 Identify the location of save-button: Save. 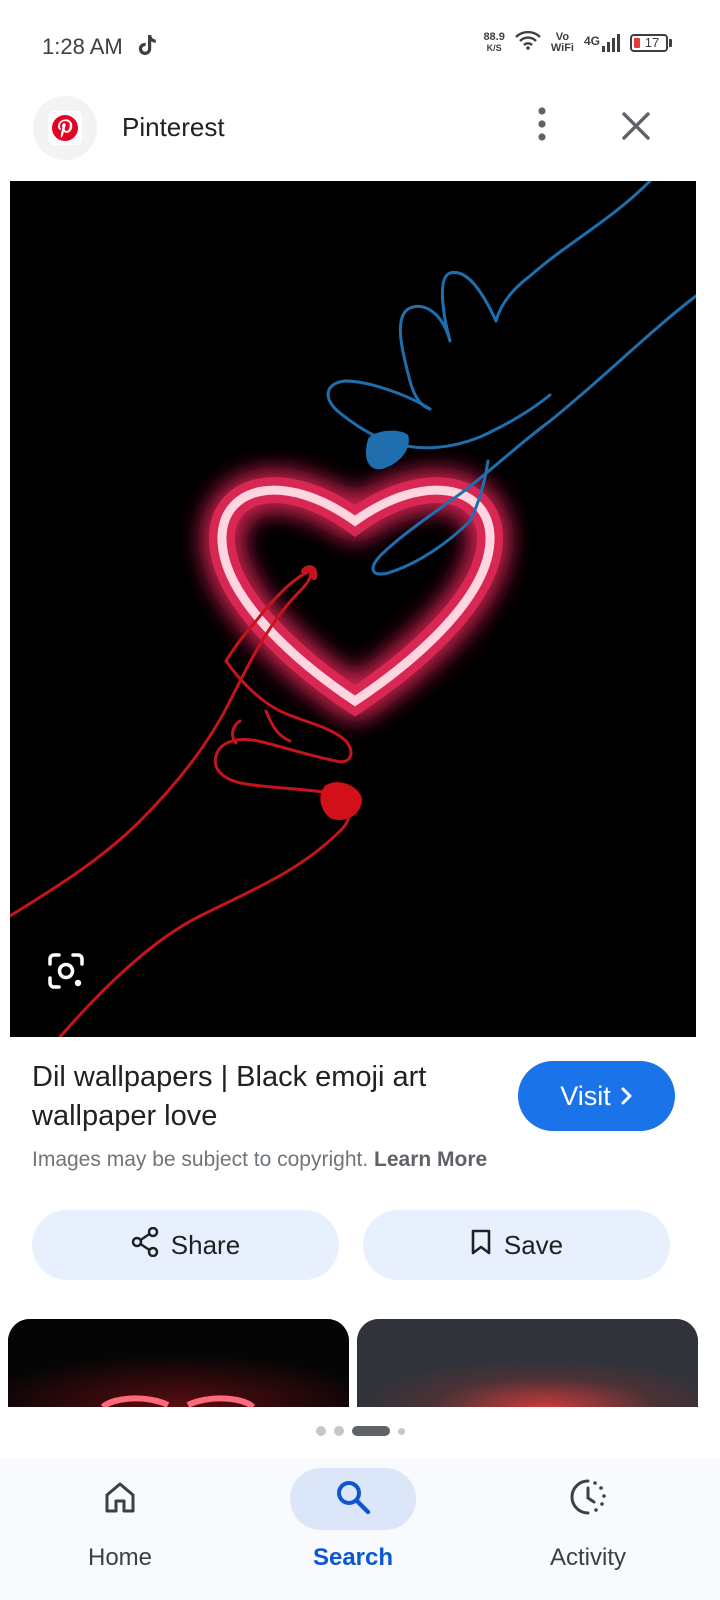
(516, 1245).